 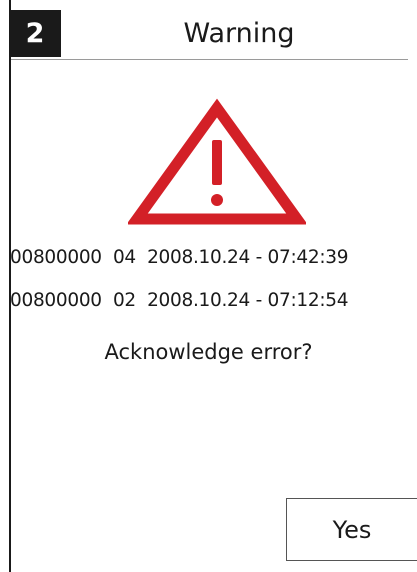 What do you see at coordinates (248, 257) in the screenshot?
I see `error-timestamp: 2008.10.24 - 07:42:39` at bounding box center [248, 257].